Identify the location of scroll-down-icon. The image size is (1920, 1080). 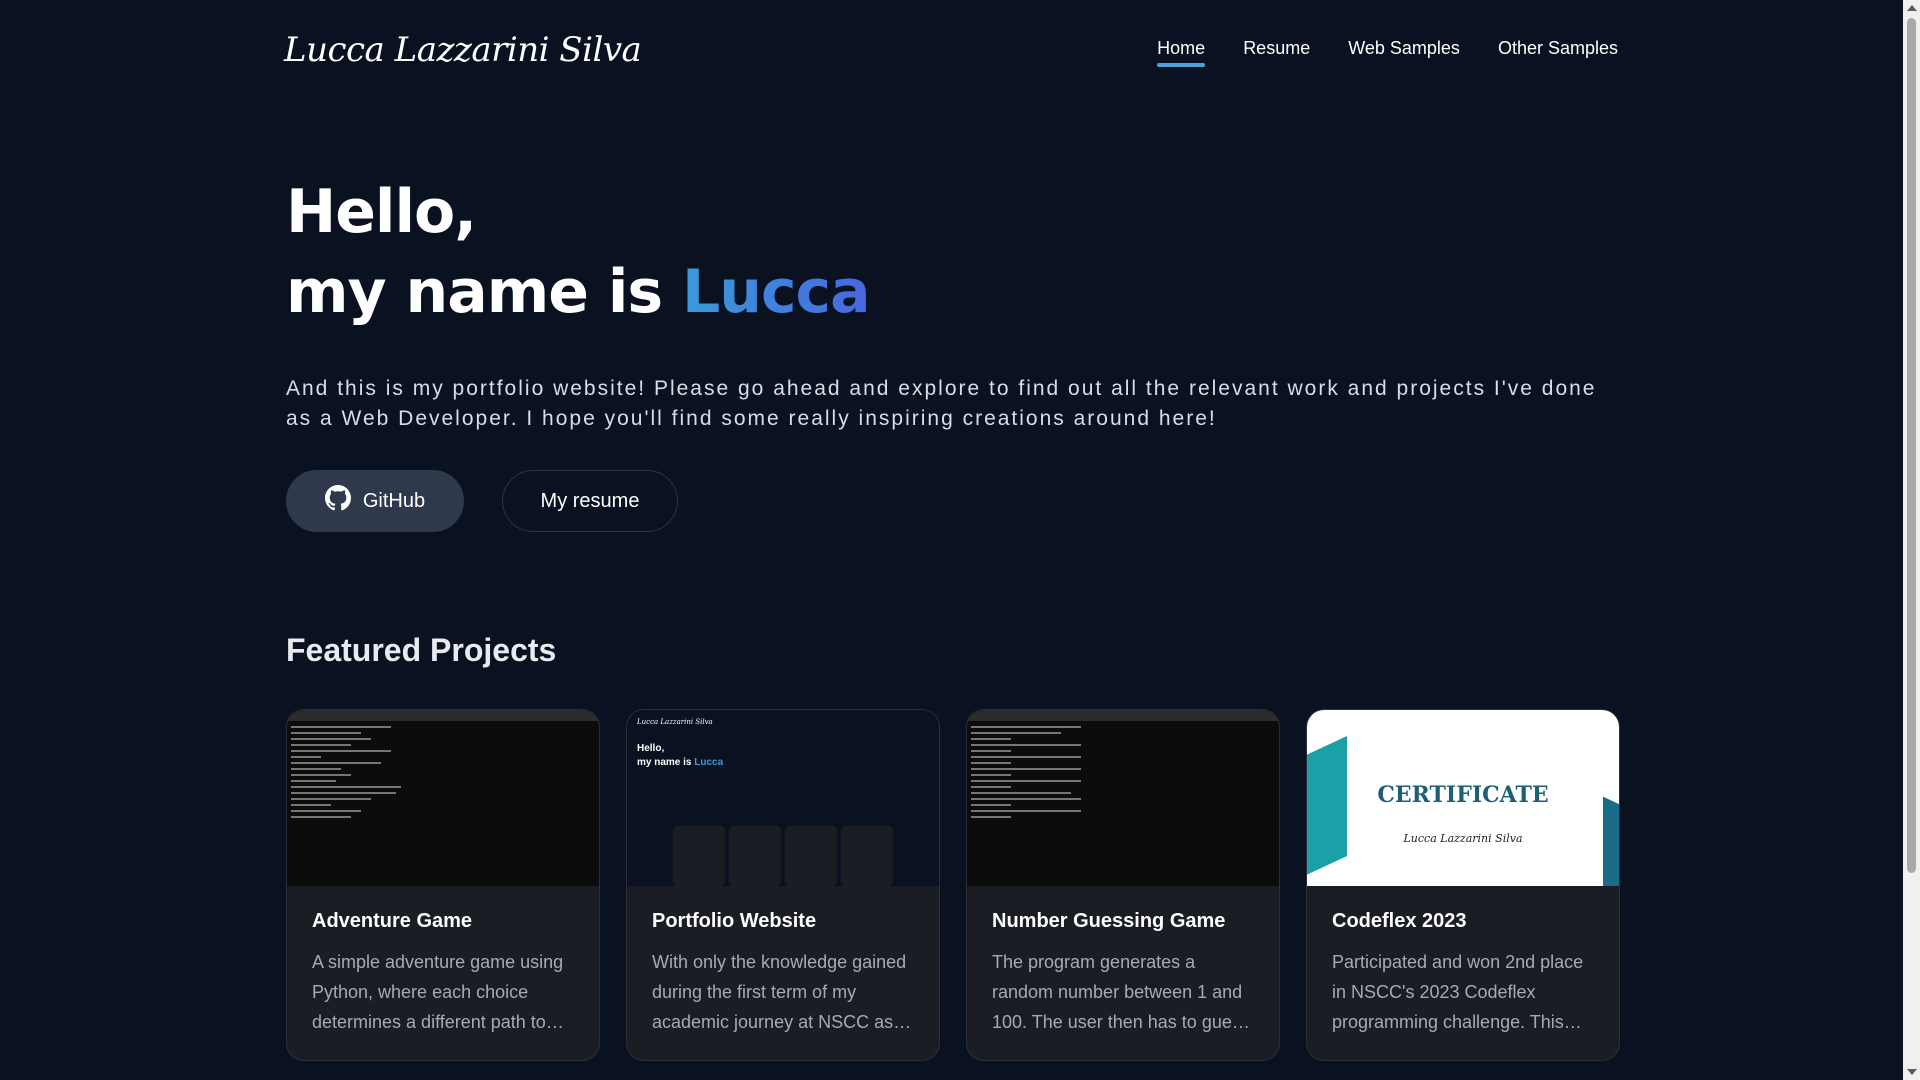
(1912, 1072).